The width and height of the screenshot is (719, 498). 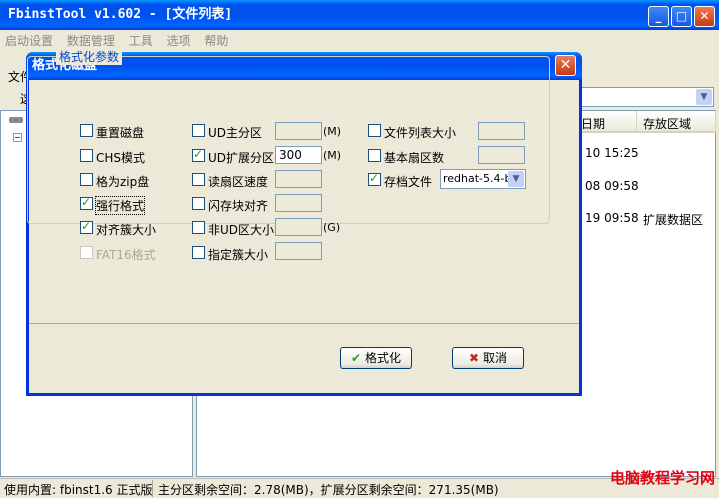 What do you see at coordinates (120, 133) in the screenshot?
I see `reset-disk-label: 重置磁盘` at bounding box center [120, 133].